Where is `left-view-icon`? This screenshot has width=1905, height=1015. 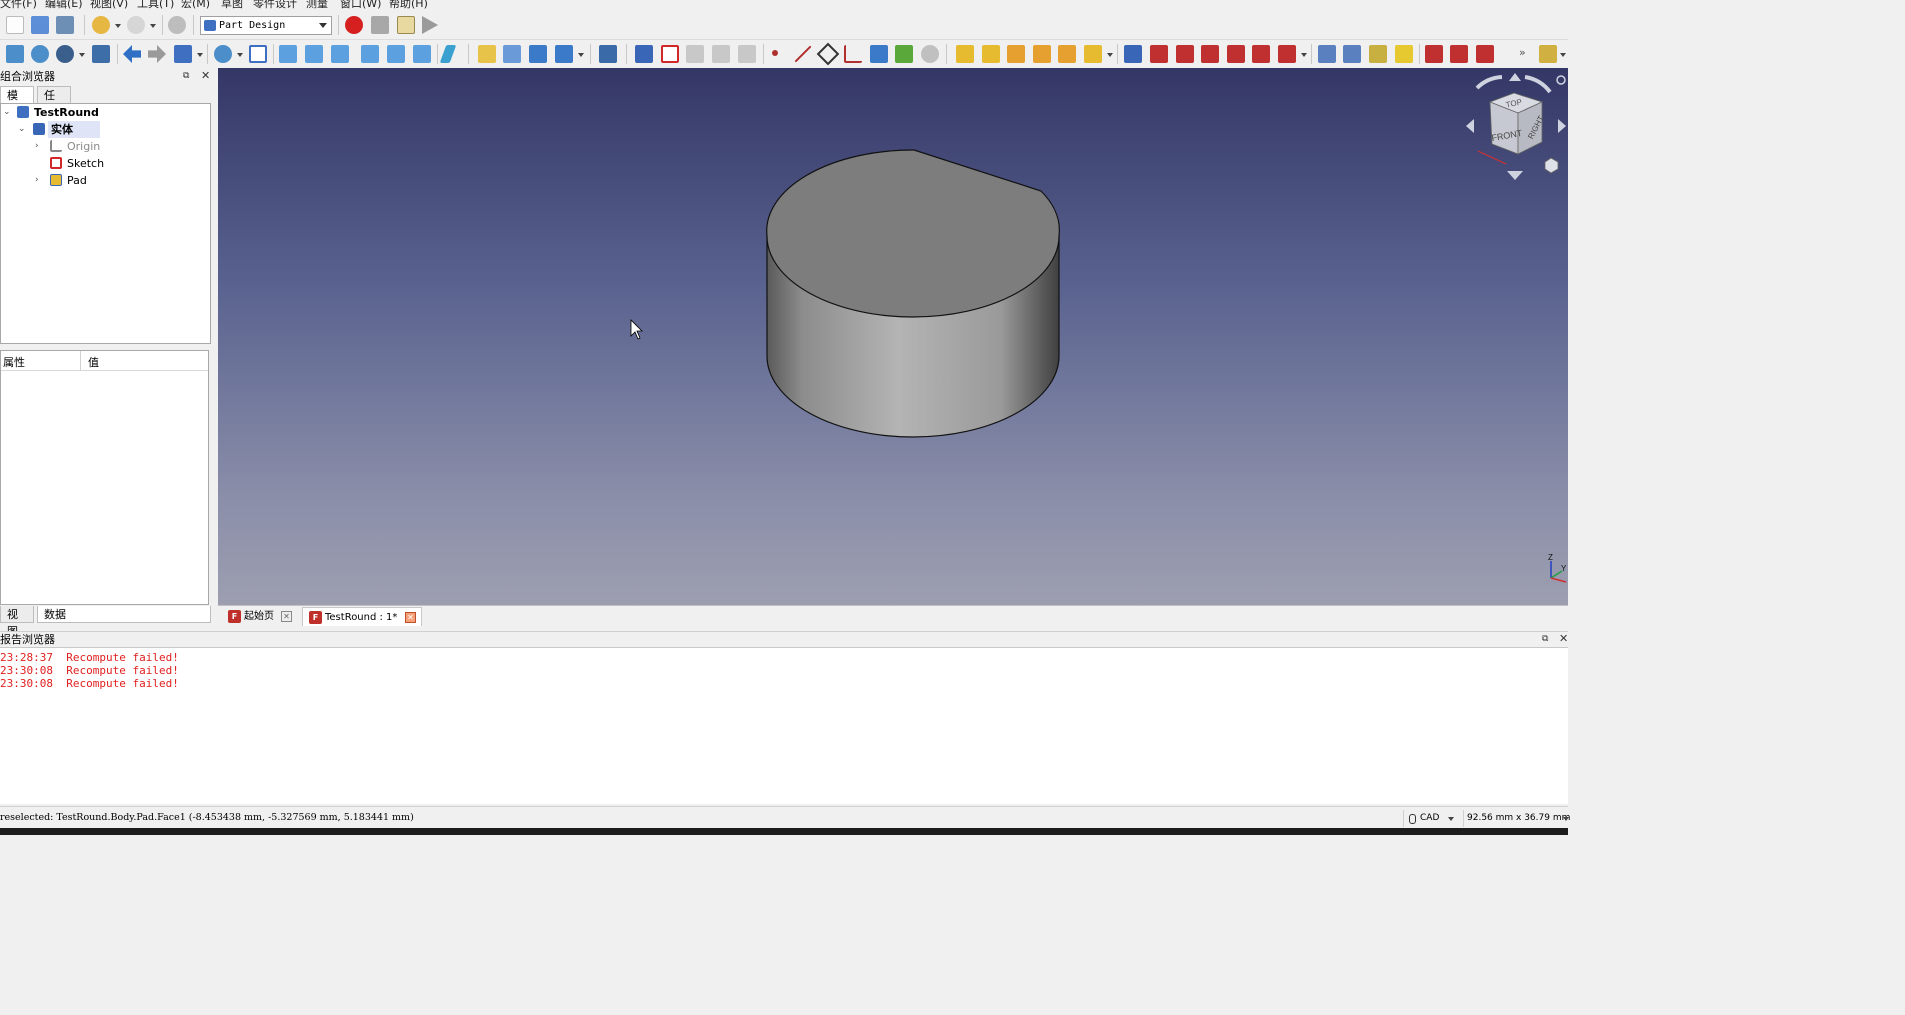
left-view-icon is located at coordinates (422, 54).